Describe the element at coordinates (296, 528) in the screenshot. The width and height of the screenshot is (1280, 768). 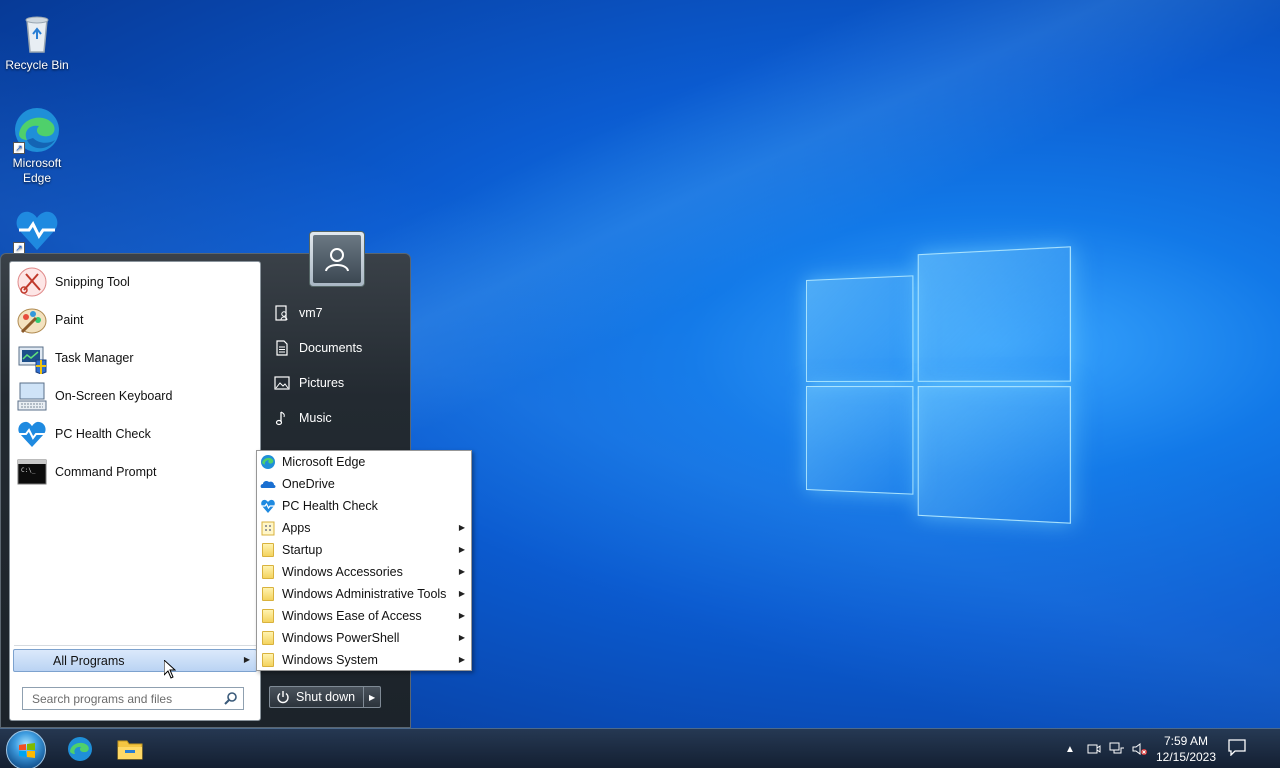
I see `submenu-item-label: Apps` at that location.